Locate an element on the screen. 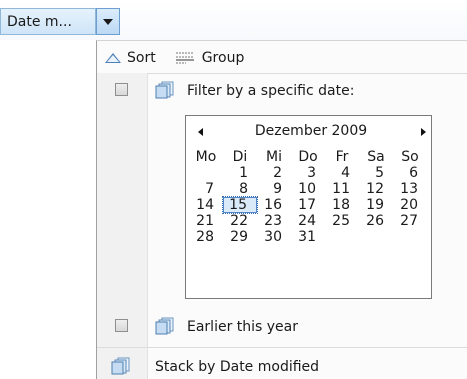  group-button: Group is located at coordinates (223, 58).